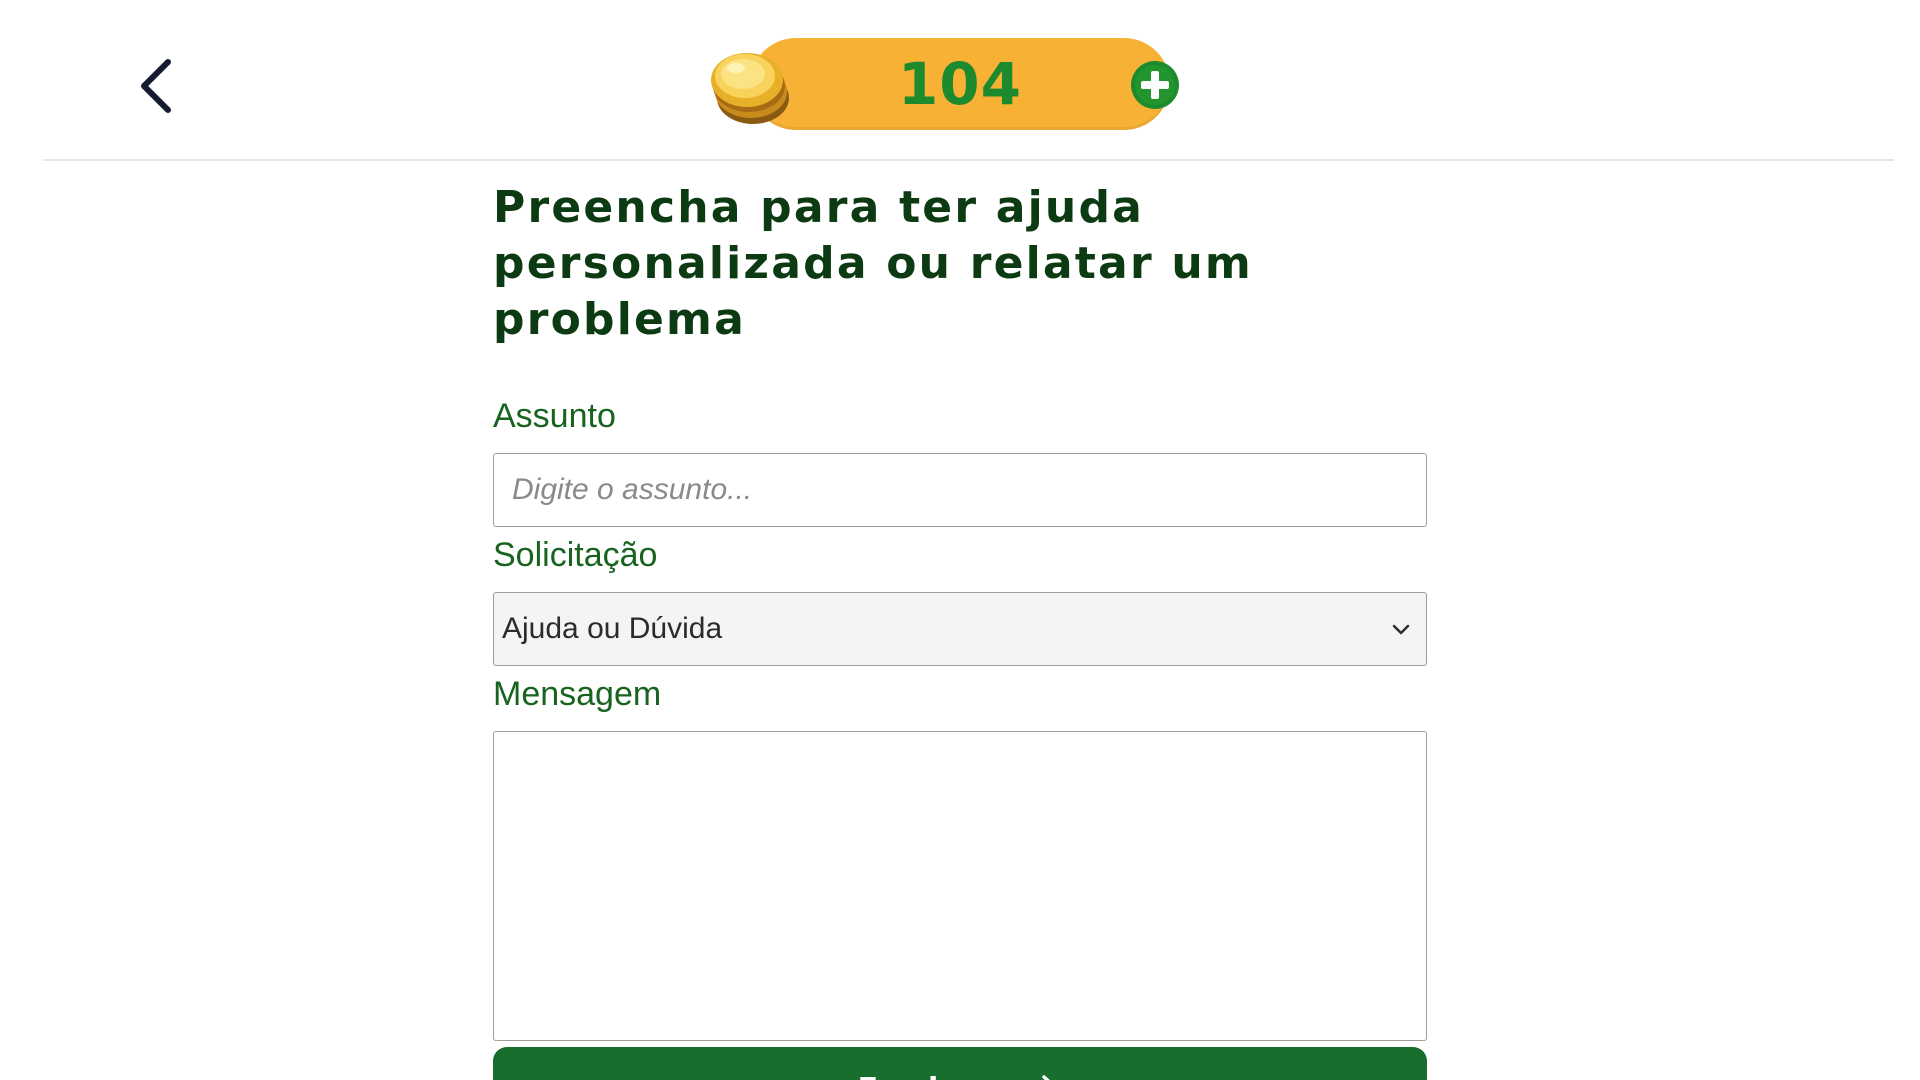 The height and width of the screenshot is (1080, 1920). I want to click on coin-stack-icon, so click(750, 88).